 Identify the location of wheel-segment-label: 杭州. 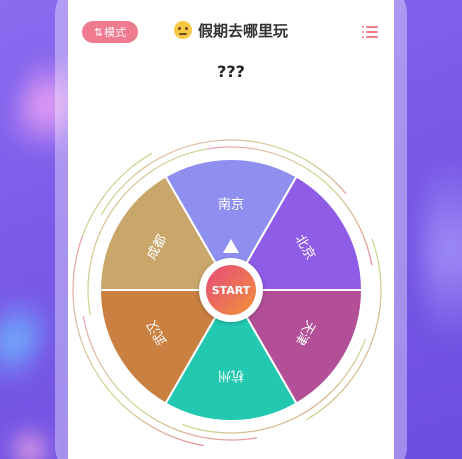
(231, 375).